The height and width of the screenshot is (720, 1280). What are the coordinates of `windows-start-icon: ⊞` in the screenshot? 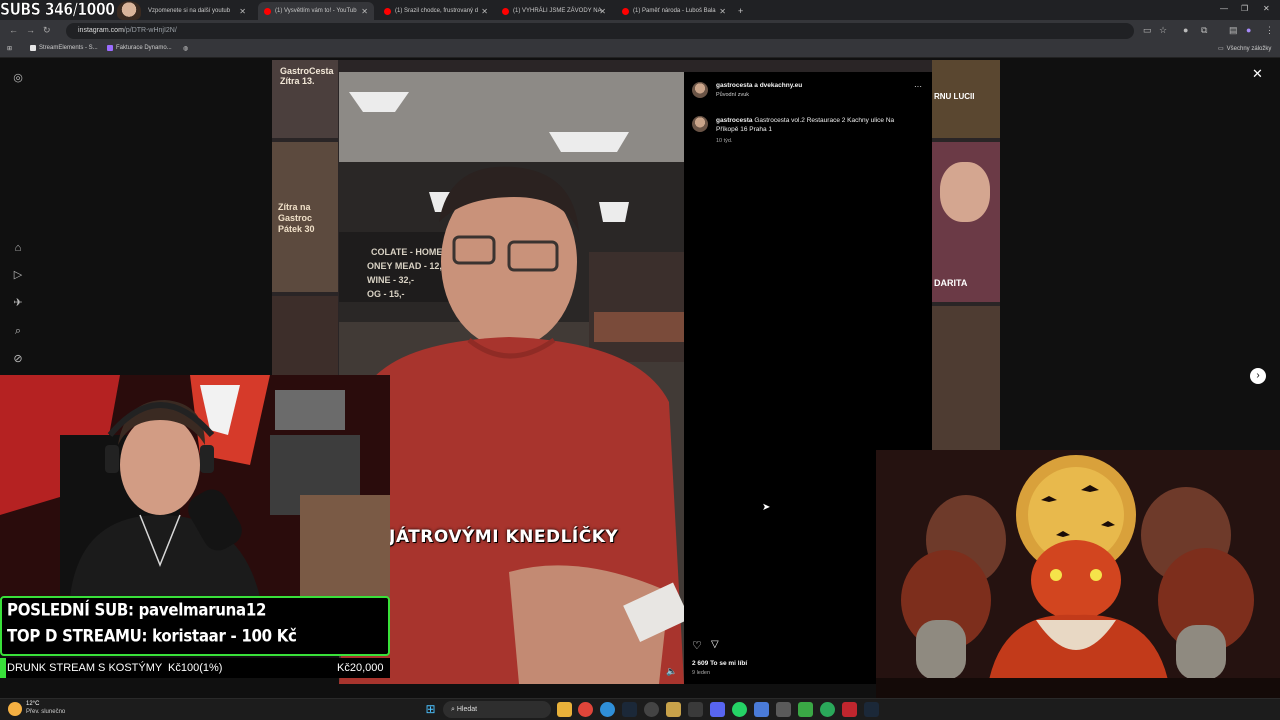 It's located at (430, 709).